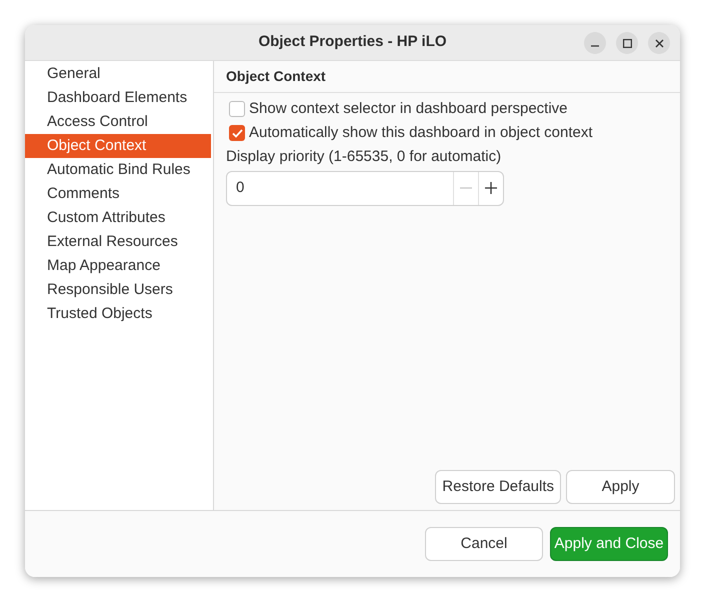 The width and height of the screenshot is (705, 601). I want to click on close-icon, so click(659, 43).